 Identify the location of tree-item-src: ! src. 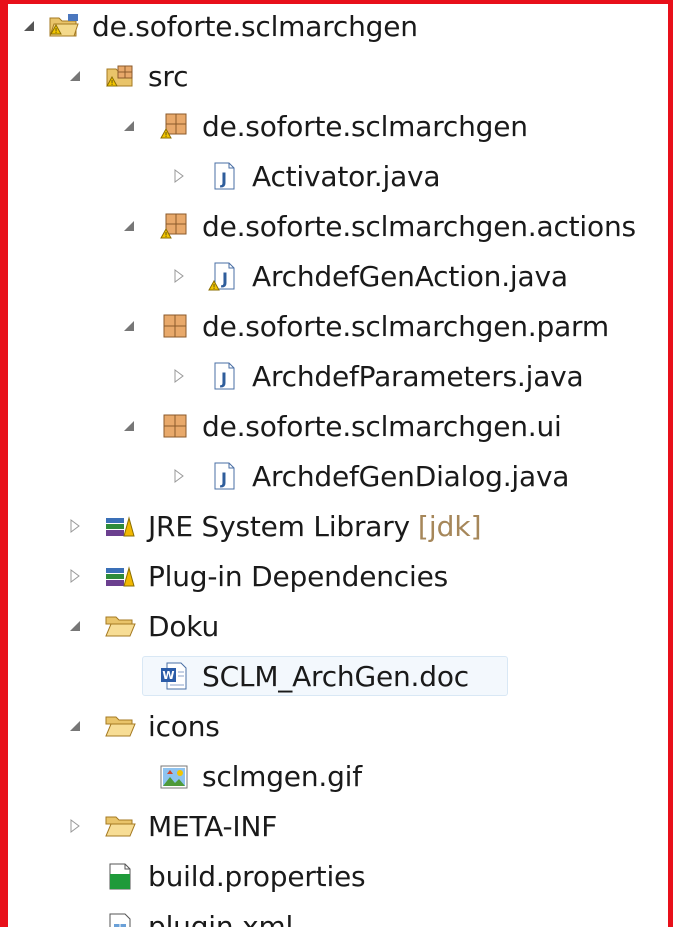
(338, 76).